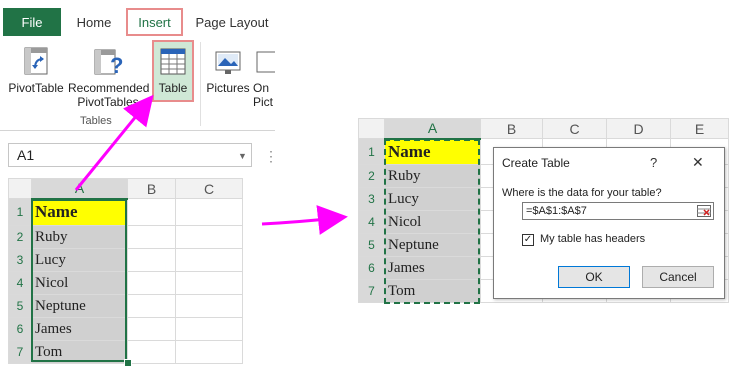  I want to click on arrow-to-result, so click(304, 220).